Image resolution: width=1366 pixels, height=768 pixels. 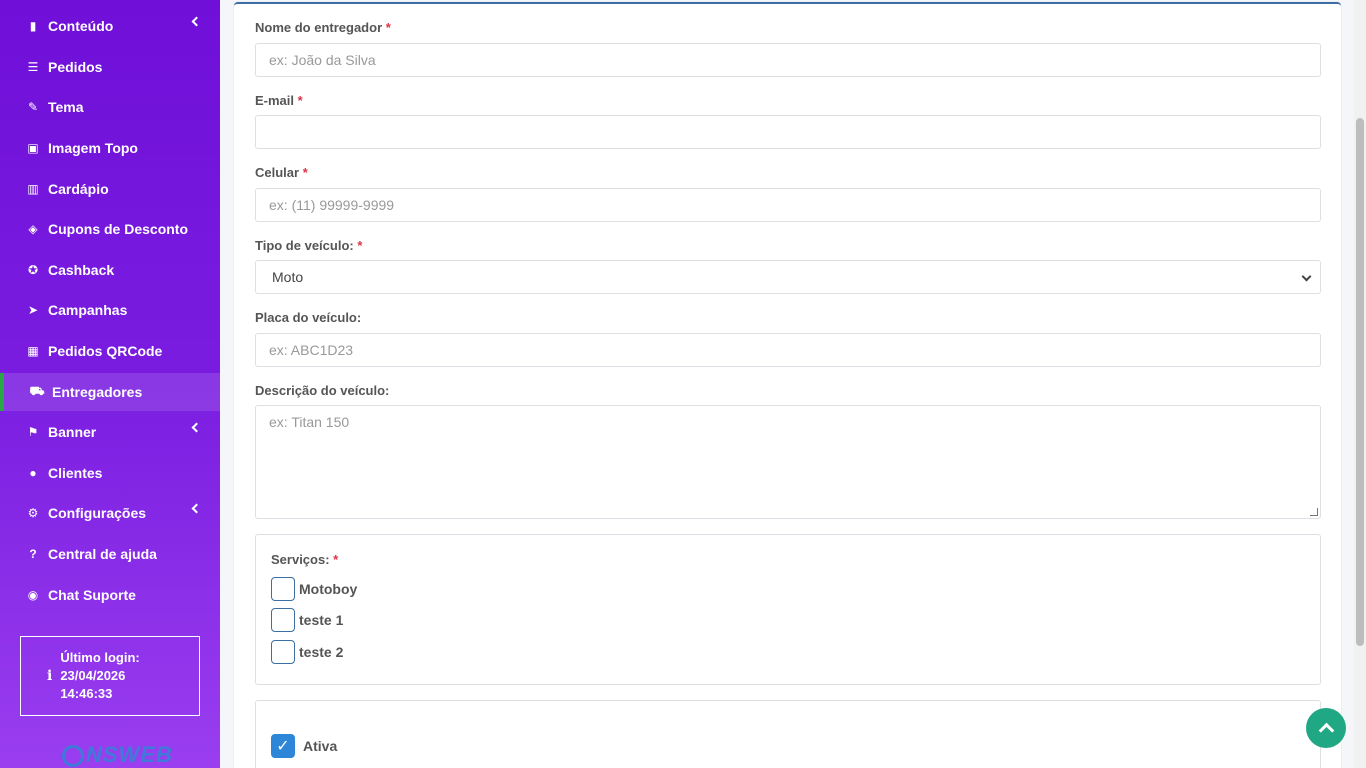 I want to click on service-option: teste 1, so click(x=307, y=620).